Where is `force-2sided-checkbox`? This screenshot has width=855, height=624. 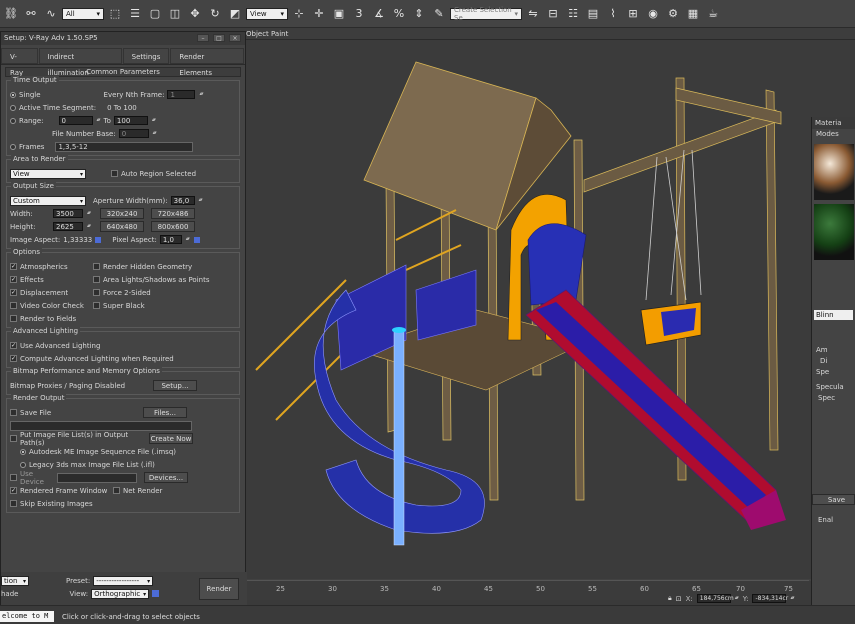
force-2sided-checkbox is located at coordinates (96, 292).